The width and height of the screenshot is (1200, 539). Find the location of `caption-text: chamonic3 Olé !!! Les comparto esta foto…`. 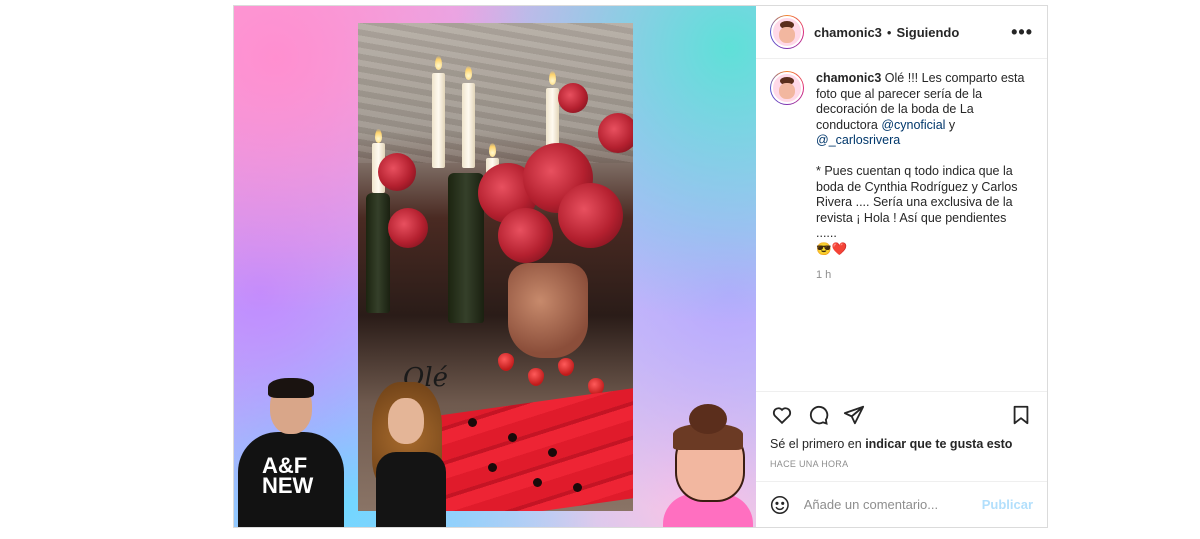

caption-text: chamonic3 Olé !!! Les comparto esta foto… is located at coordinates (923, 164).